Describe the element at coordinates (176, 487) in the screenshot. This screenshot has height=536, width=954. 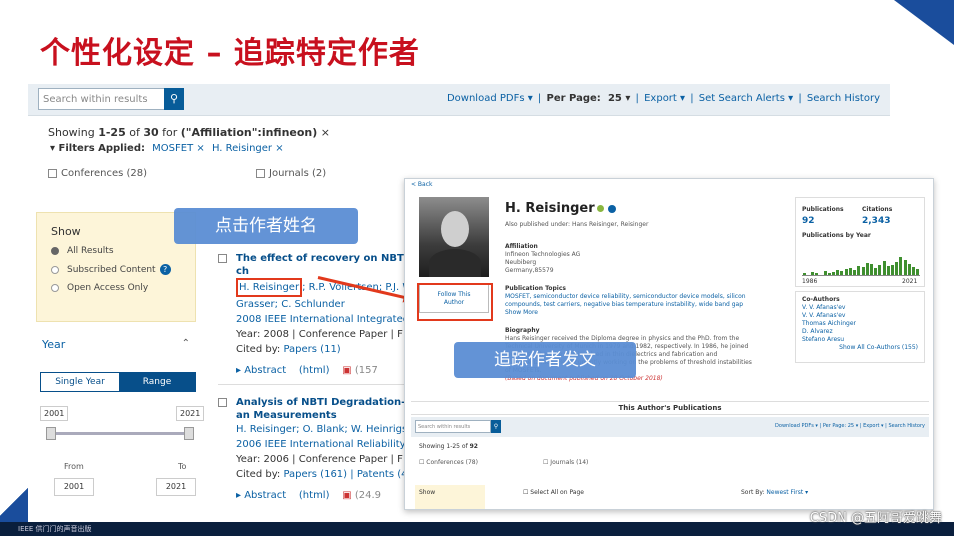
I see `to-year-input: 2021` at that location.